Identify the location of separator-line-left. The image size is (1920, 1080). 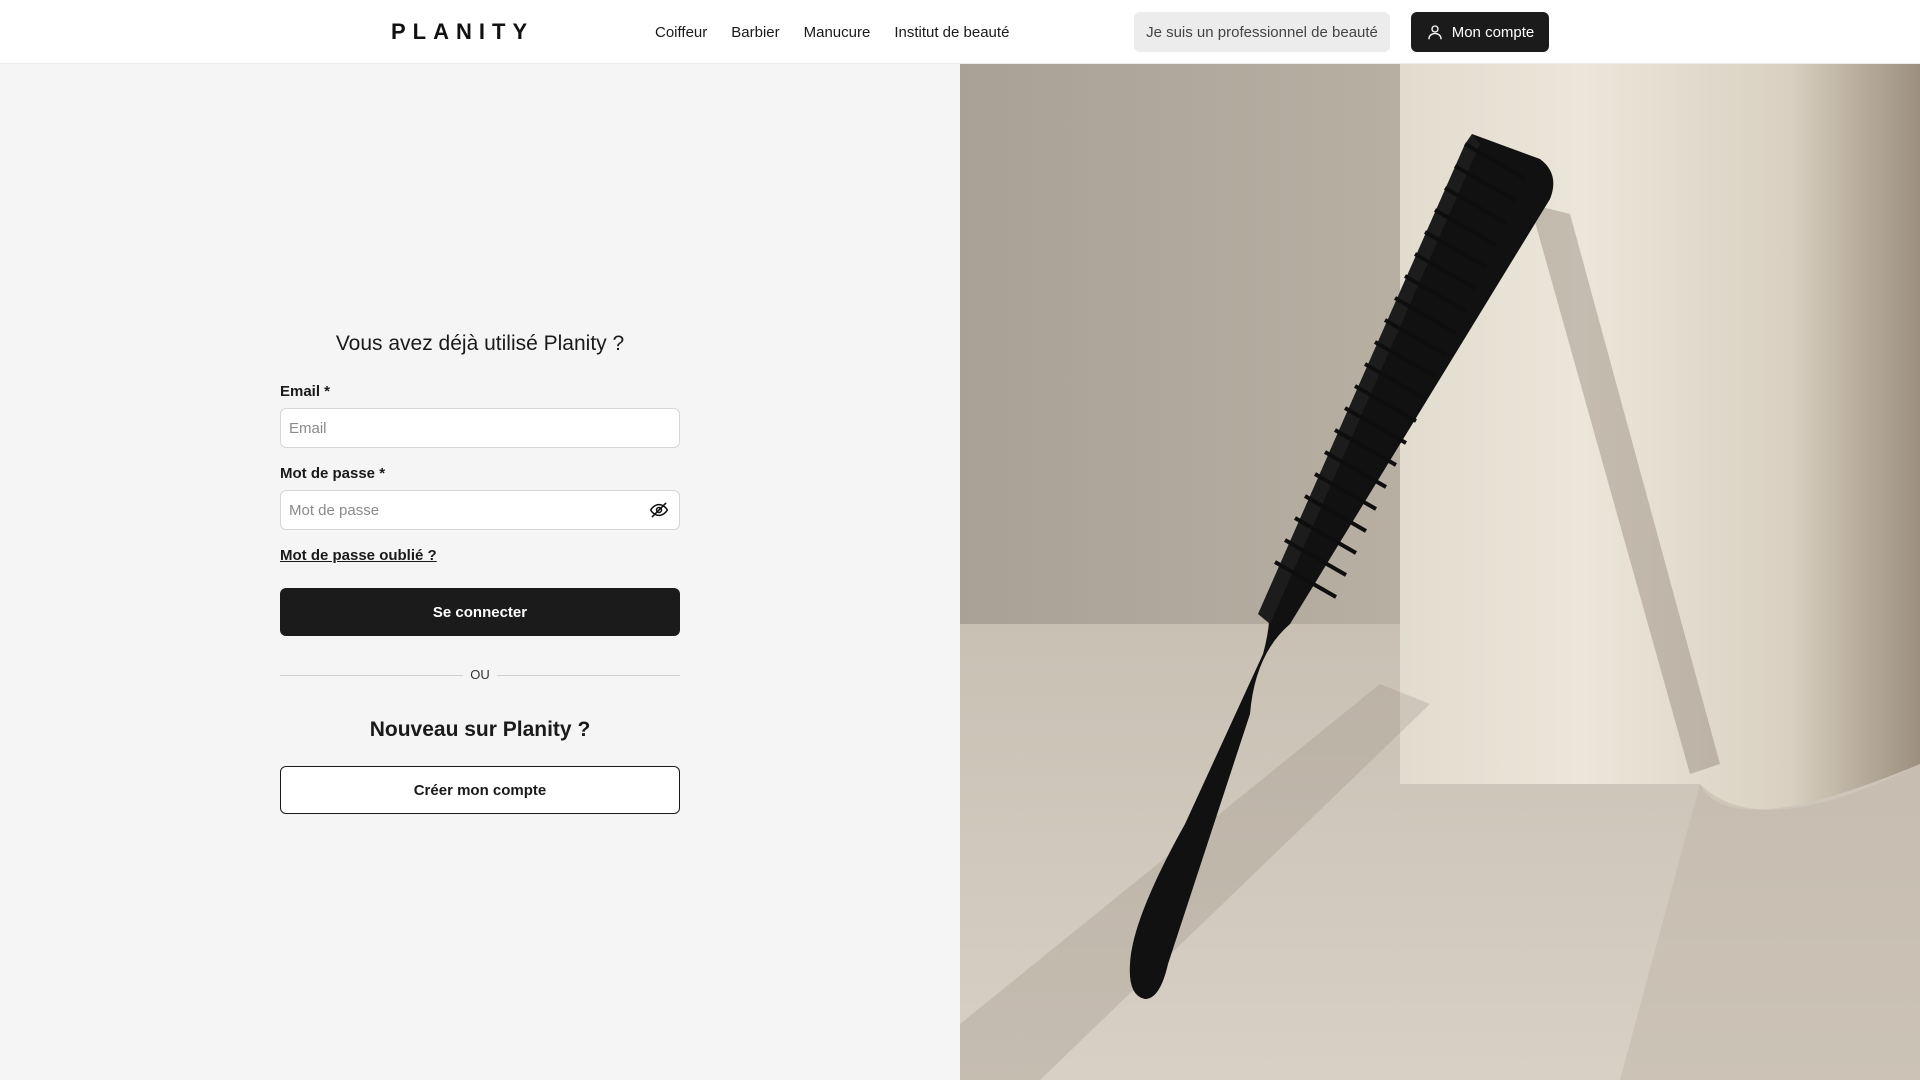
(371, 675).